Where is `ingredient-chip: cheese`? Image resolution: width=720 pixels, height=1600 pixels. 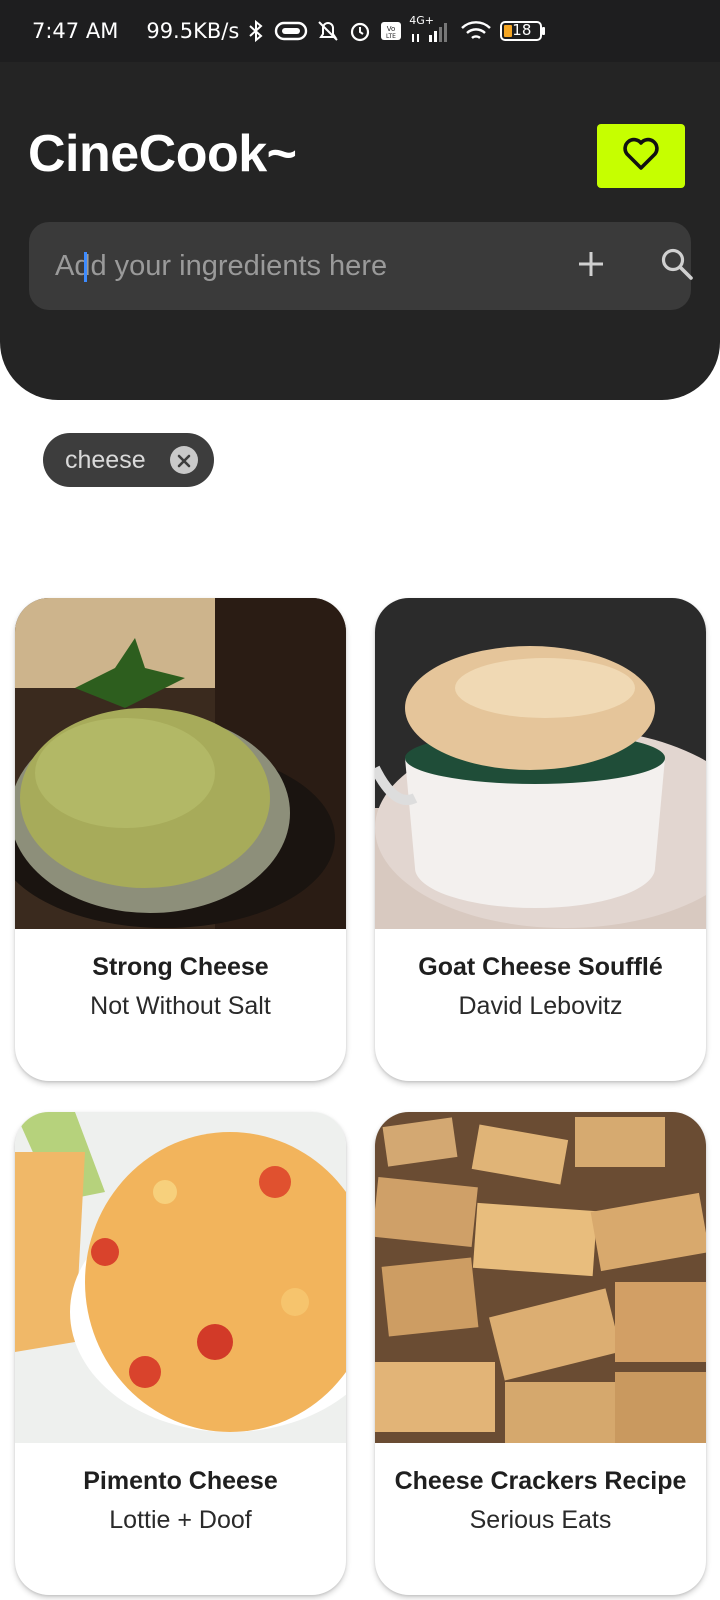
ingredient-chip: cheese is located at coordinates (128, 460).